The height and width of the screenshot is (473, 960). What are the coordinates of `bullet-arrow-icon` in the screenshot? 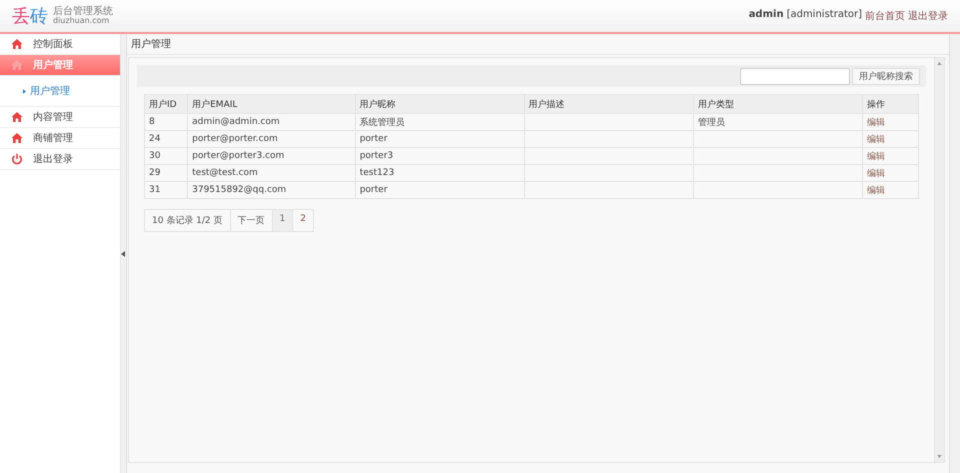 It's located at (24, 91).